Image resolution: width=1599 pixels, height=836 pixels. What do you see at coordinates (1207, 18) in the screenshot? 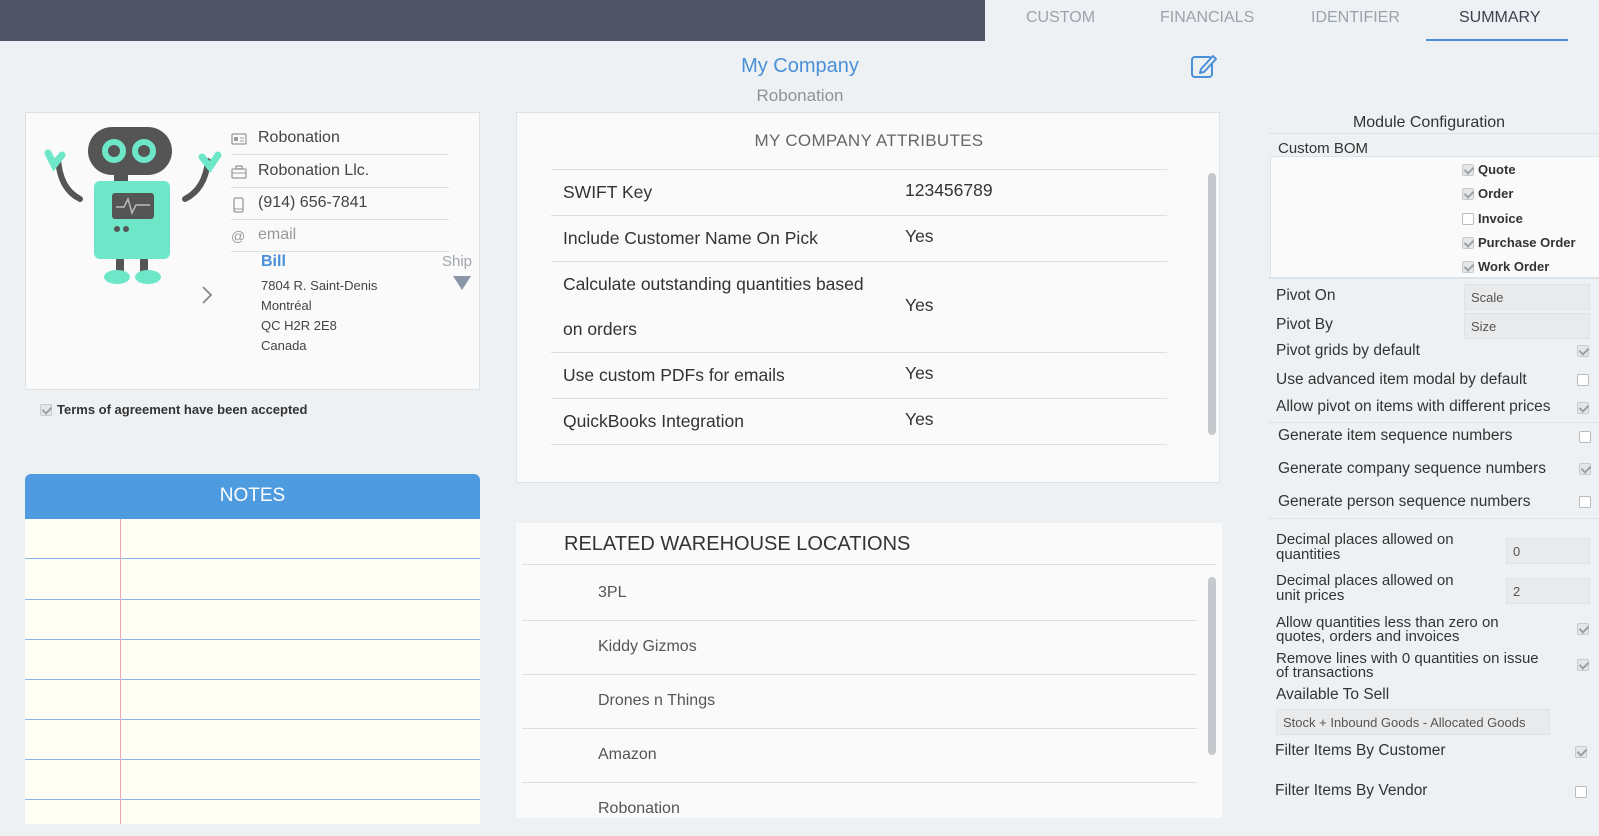
I see `tab-financials: FINANCIALS` at bounding box center [1207, 18].